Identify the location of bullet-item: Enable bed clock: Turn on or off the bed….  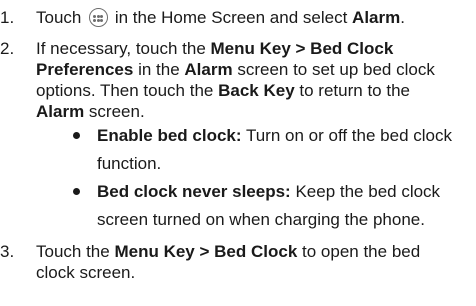
(286, 150).